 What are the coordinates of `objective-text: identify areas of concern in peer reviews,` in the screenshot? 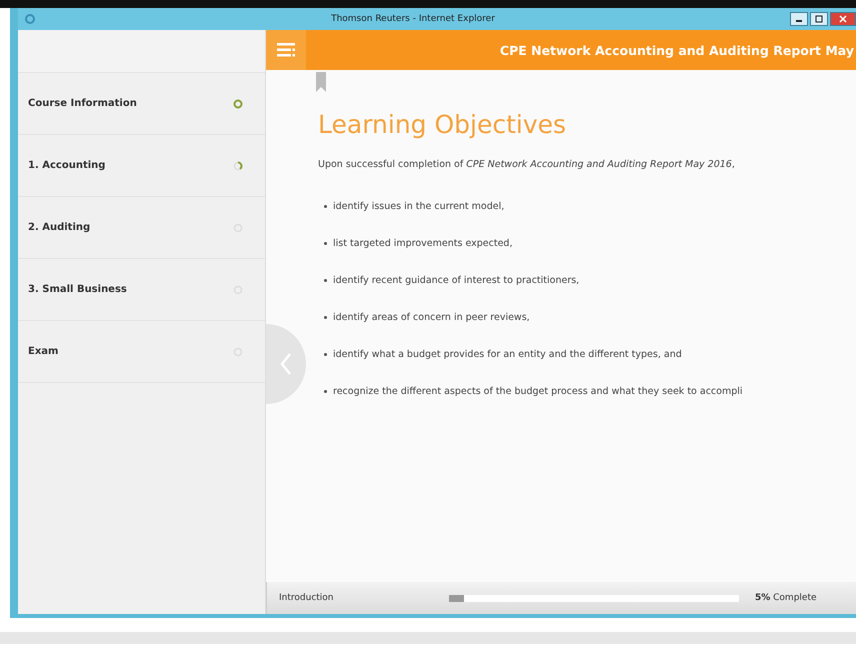 It's located at (431, 317).